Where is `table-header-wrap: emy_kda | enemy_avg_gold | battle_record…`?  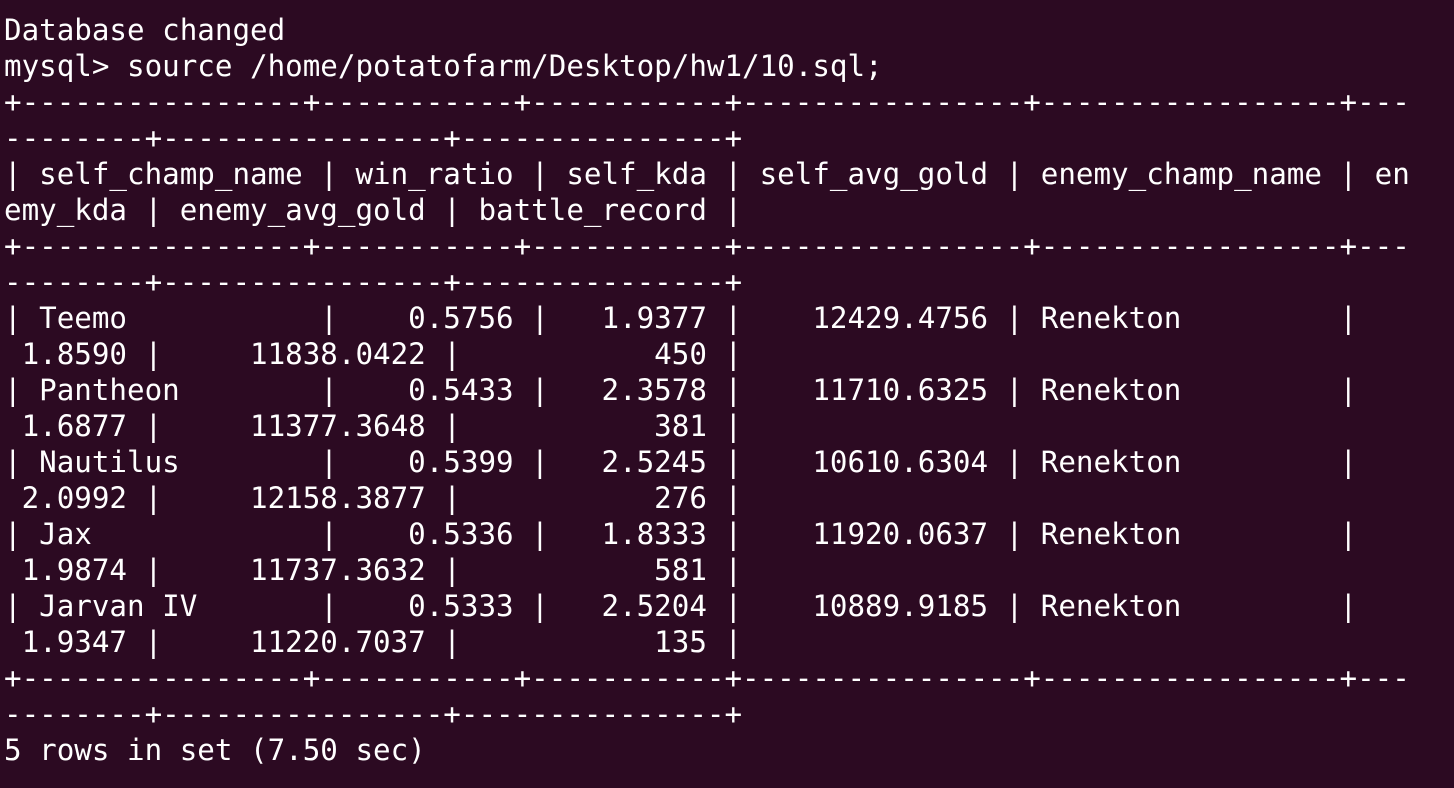
table-header-wrap: emy_kda | enemy_avg_gold | battle_record… is located at coordinates (373, 210).